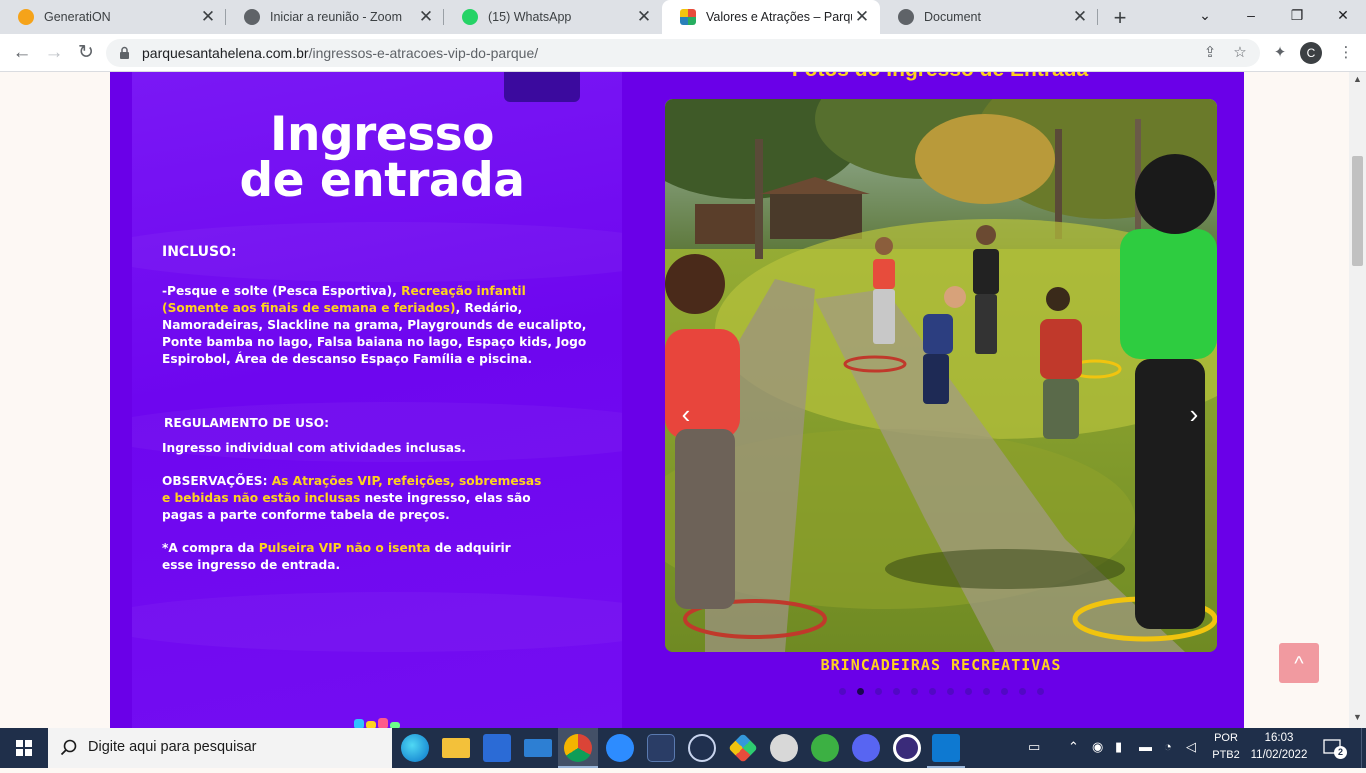 The image size is (1366, 773). What do you see at coordinates (456, 748) in the screenshot?
I see `file-explorer-icon` at bounding box center [456, 748].